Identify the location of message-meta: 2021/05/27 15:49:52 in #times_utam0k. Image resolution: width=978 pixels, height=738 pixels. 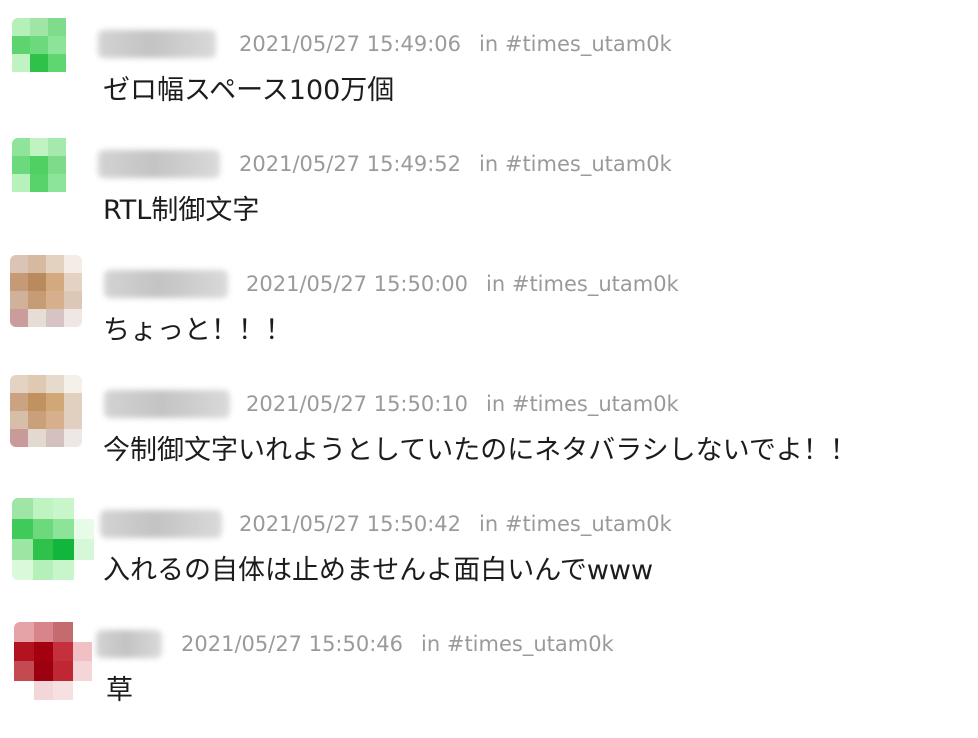
(455, 164).